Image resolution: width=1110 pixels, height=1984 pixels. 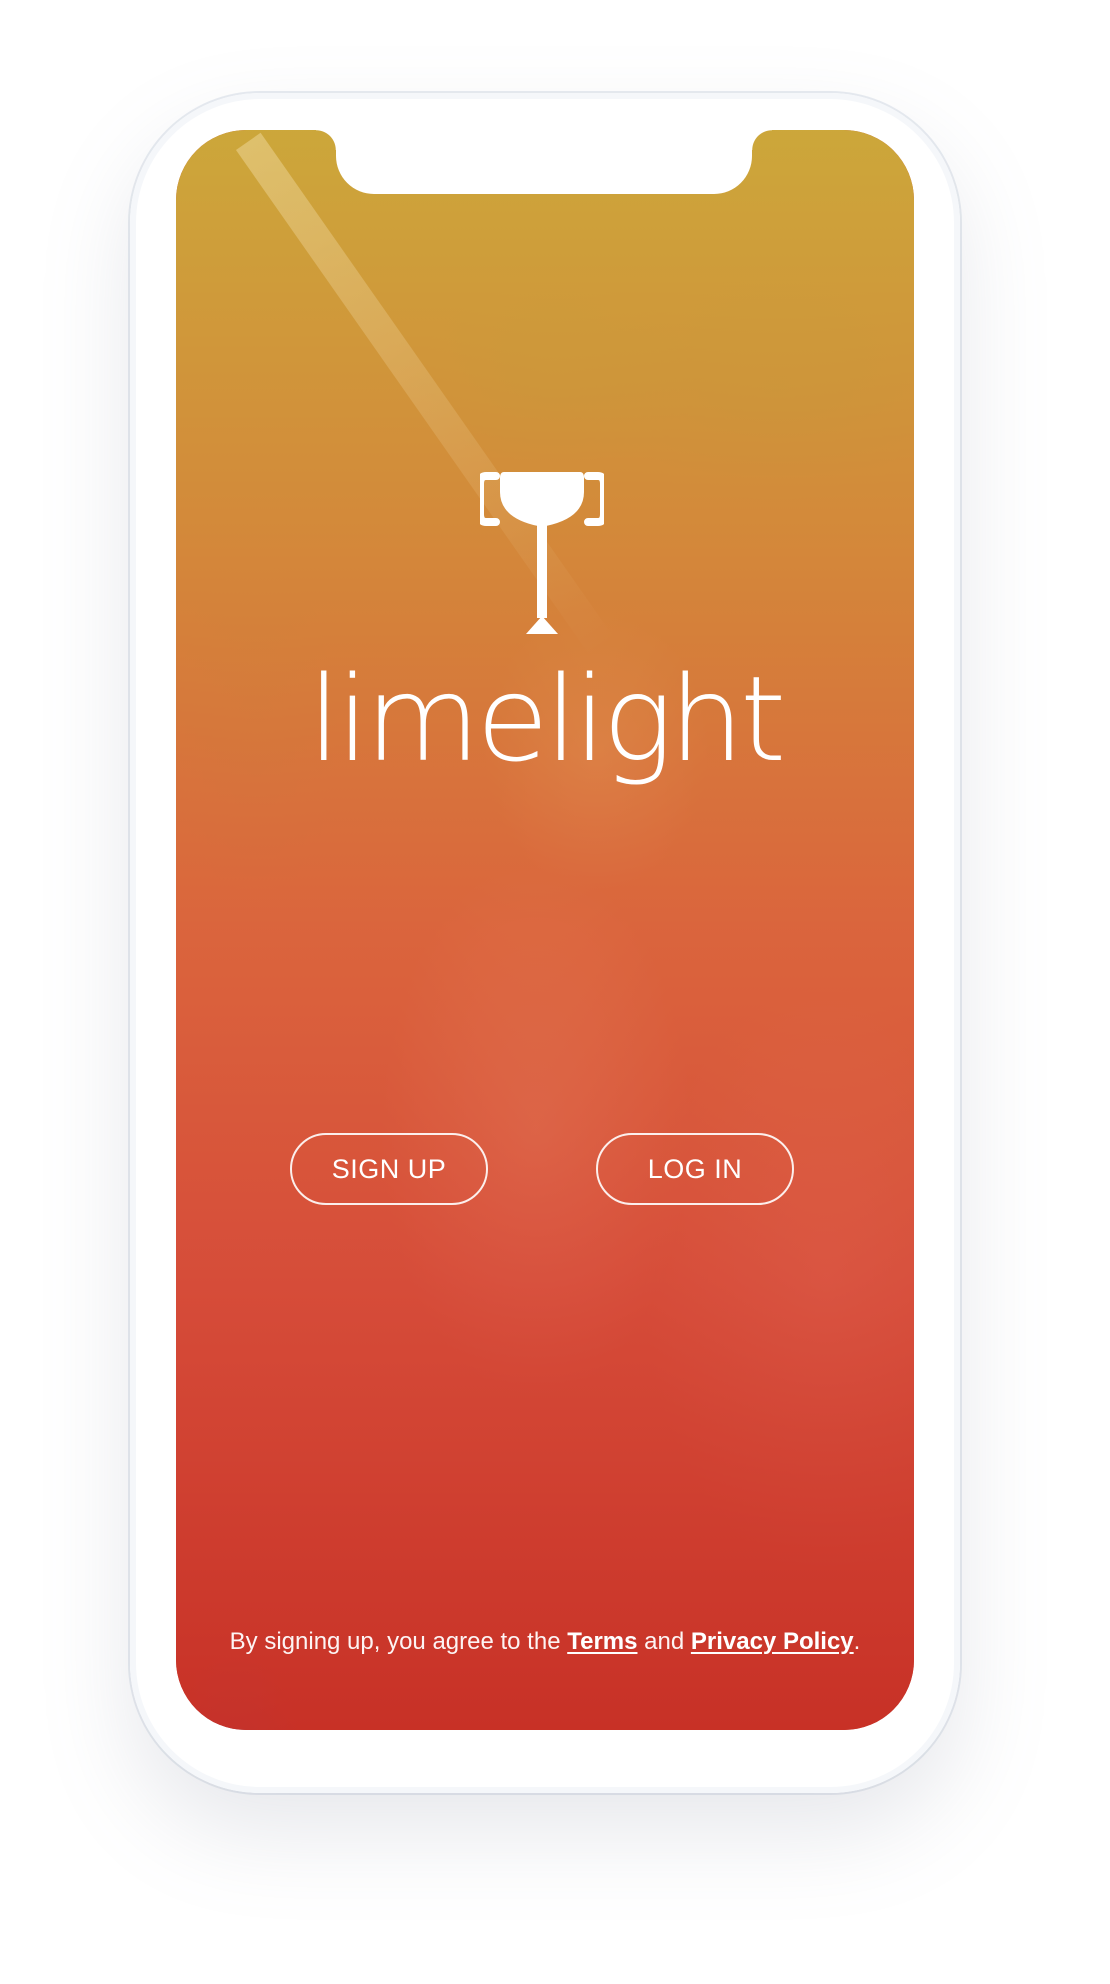 What do you see at coordinates (398, 1641) in the screenshot?
I see `legal-prefix: By signing up, you agree to the` at bounding box center [398, 1641].